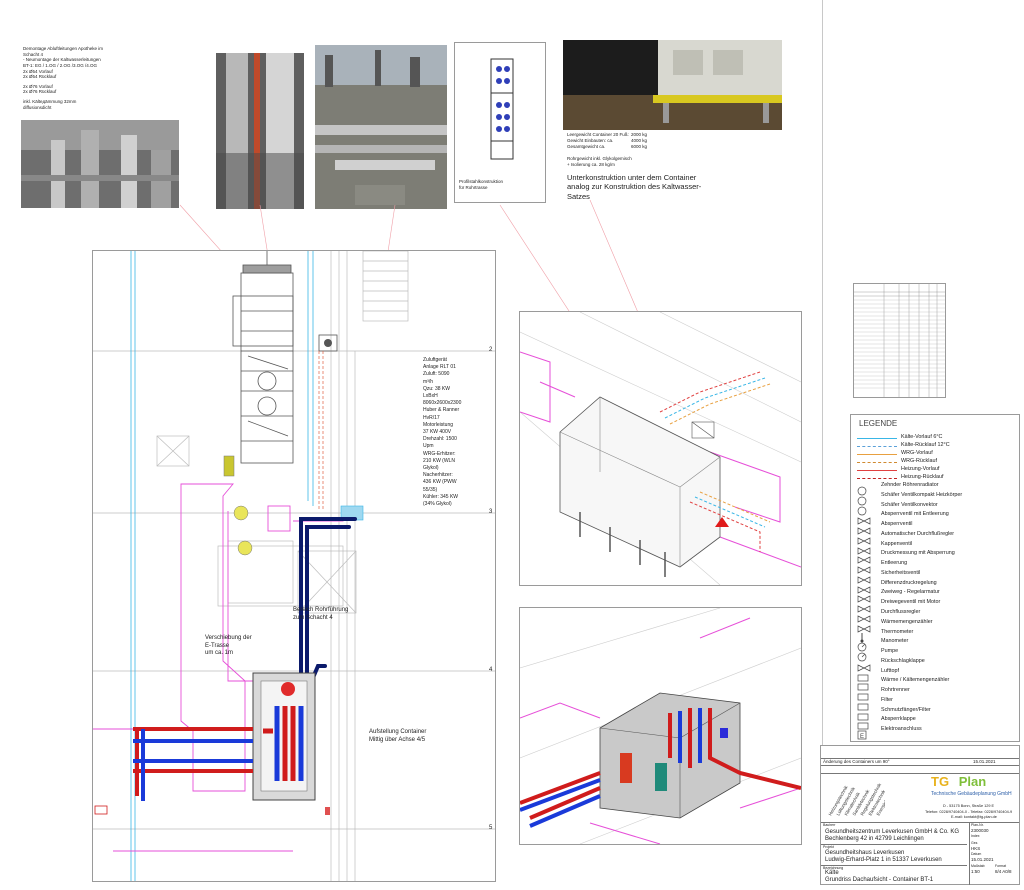  Describe the element at coordinates (971, 794) in the screenshot. I see `company-subtitle: Technische Gebäudeplanung GmbH` at that location.